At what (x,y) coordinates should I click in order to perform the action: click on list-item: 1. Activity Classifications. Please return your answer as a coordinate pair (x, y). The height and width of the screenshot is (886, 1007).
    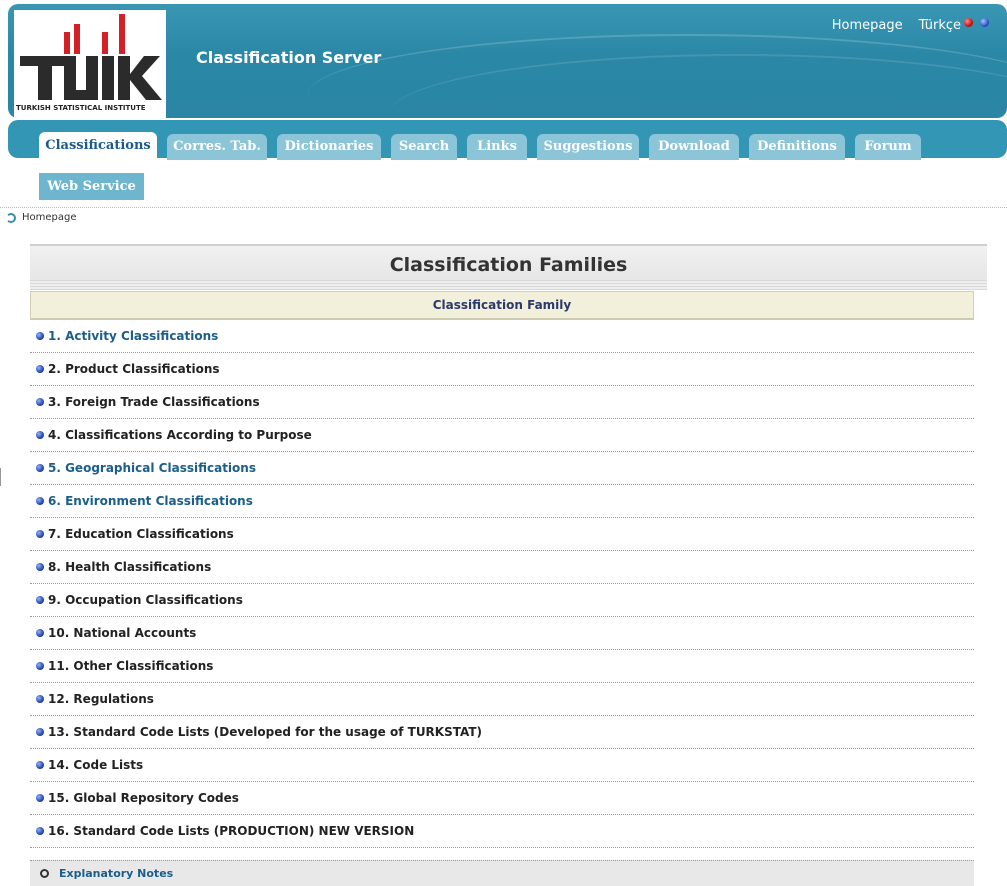
    Looking at the image, I should click on (502, 336).